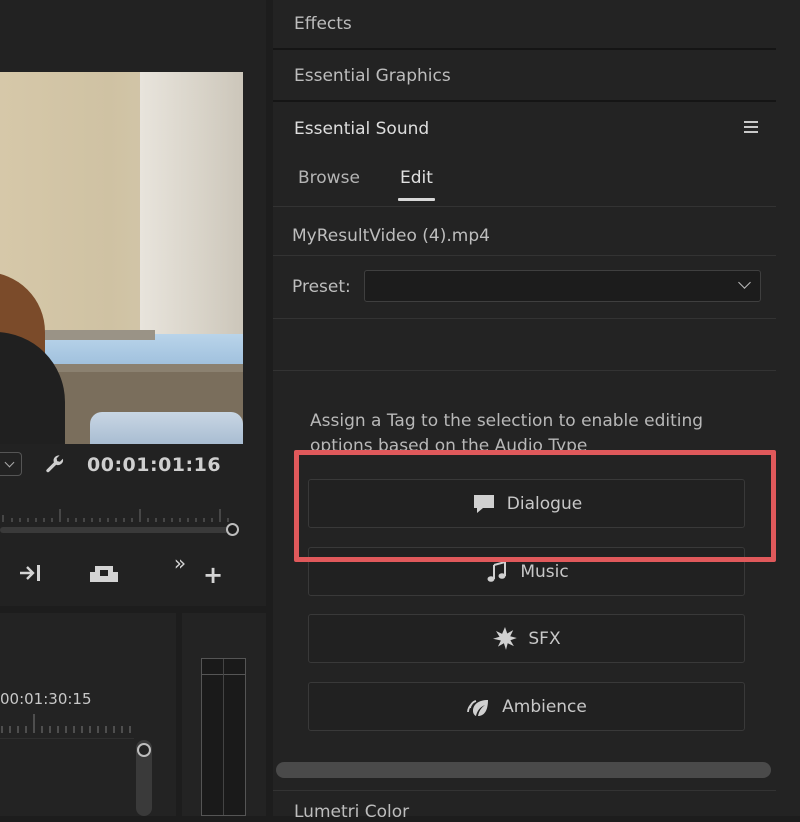 The width and height of the screenshot is (800, 822). What do you see at coordinates (544, 571) in the screenshot?
I see `music-label: Music` at bounding box center [544, 571].